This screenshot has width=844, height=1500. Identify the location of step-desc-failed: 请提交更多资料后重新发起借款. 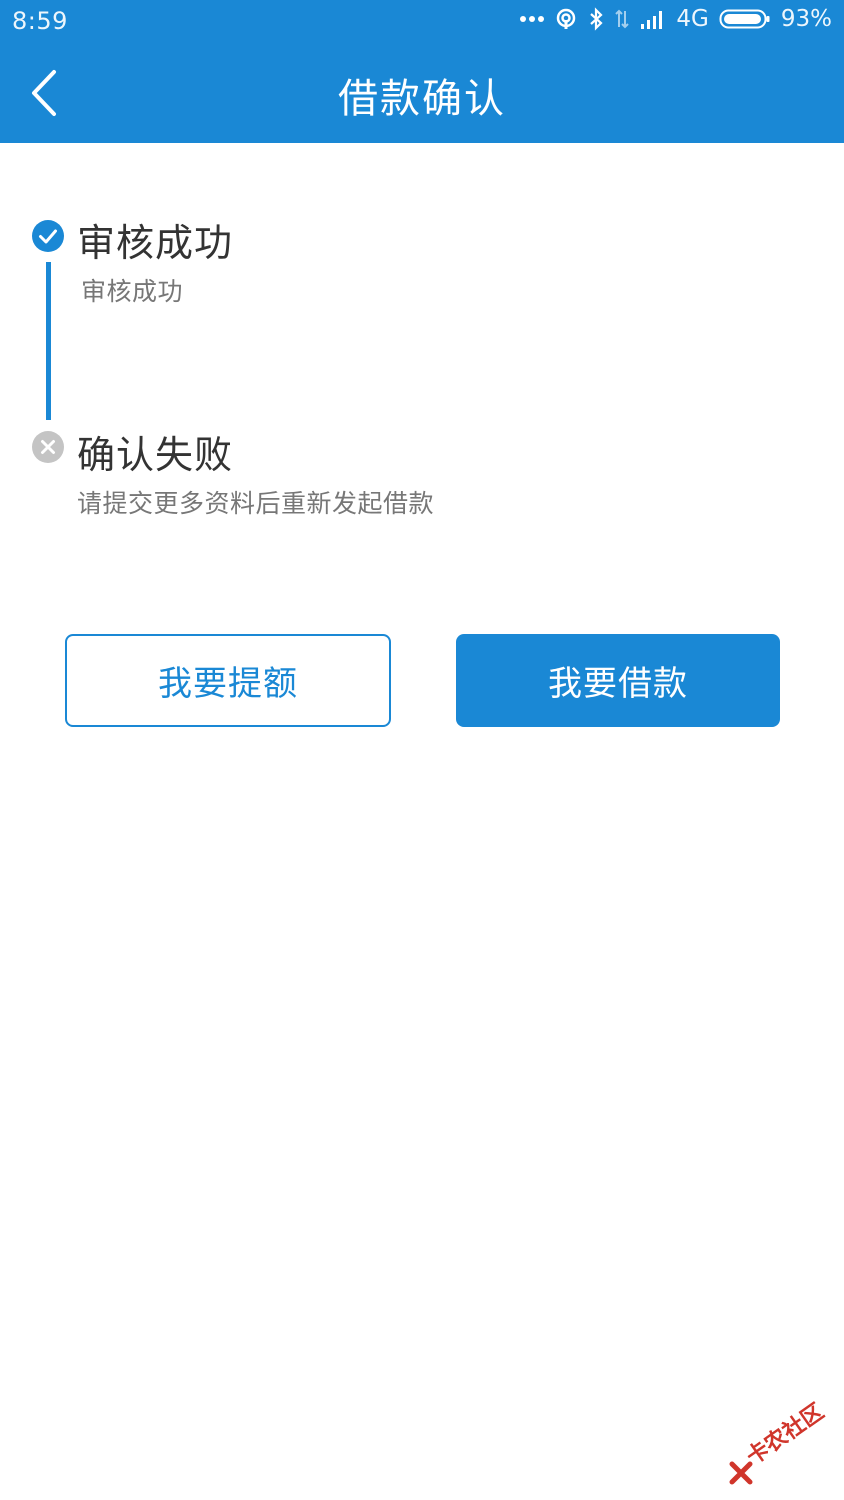
(256, 503).